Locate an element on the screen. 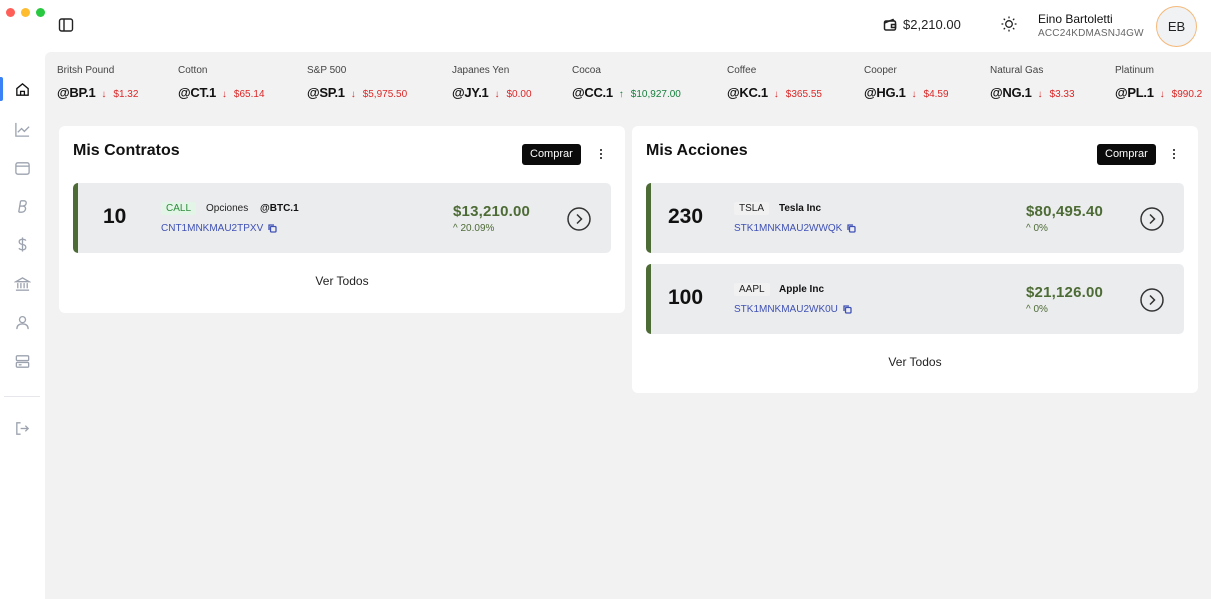 The height and width of the screenshot is (599, 1211). buy-stock-button: Comprar is located at coordinates (1126, 154).